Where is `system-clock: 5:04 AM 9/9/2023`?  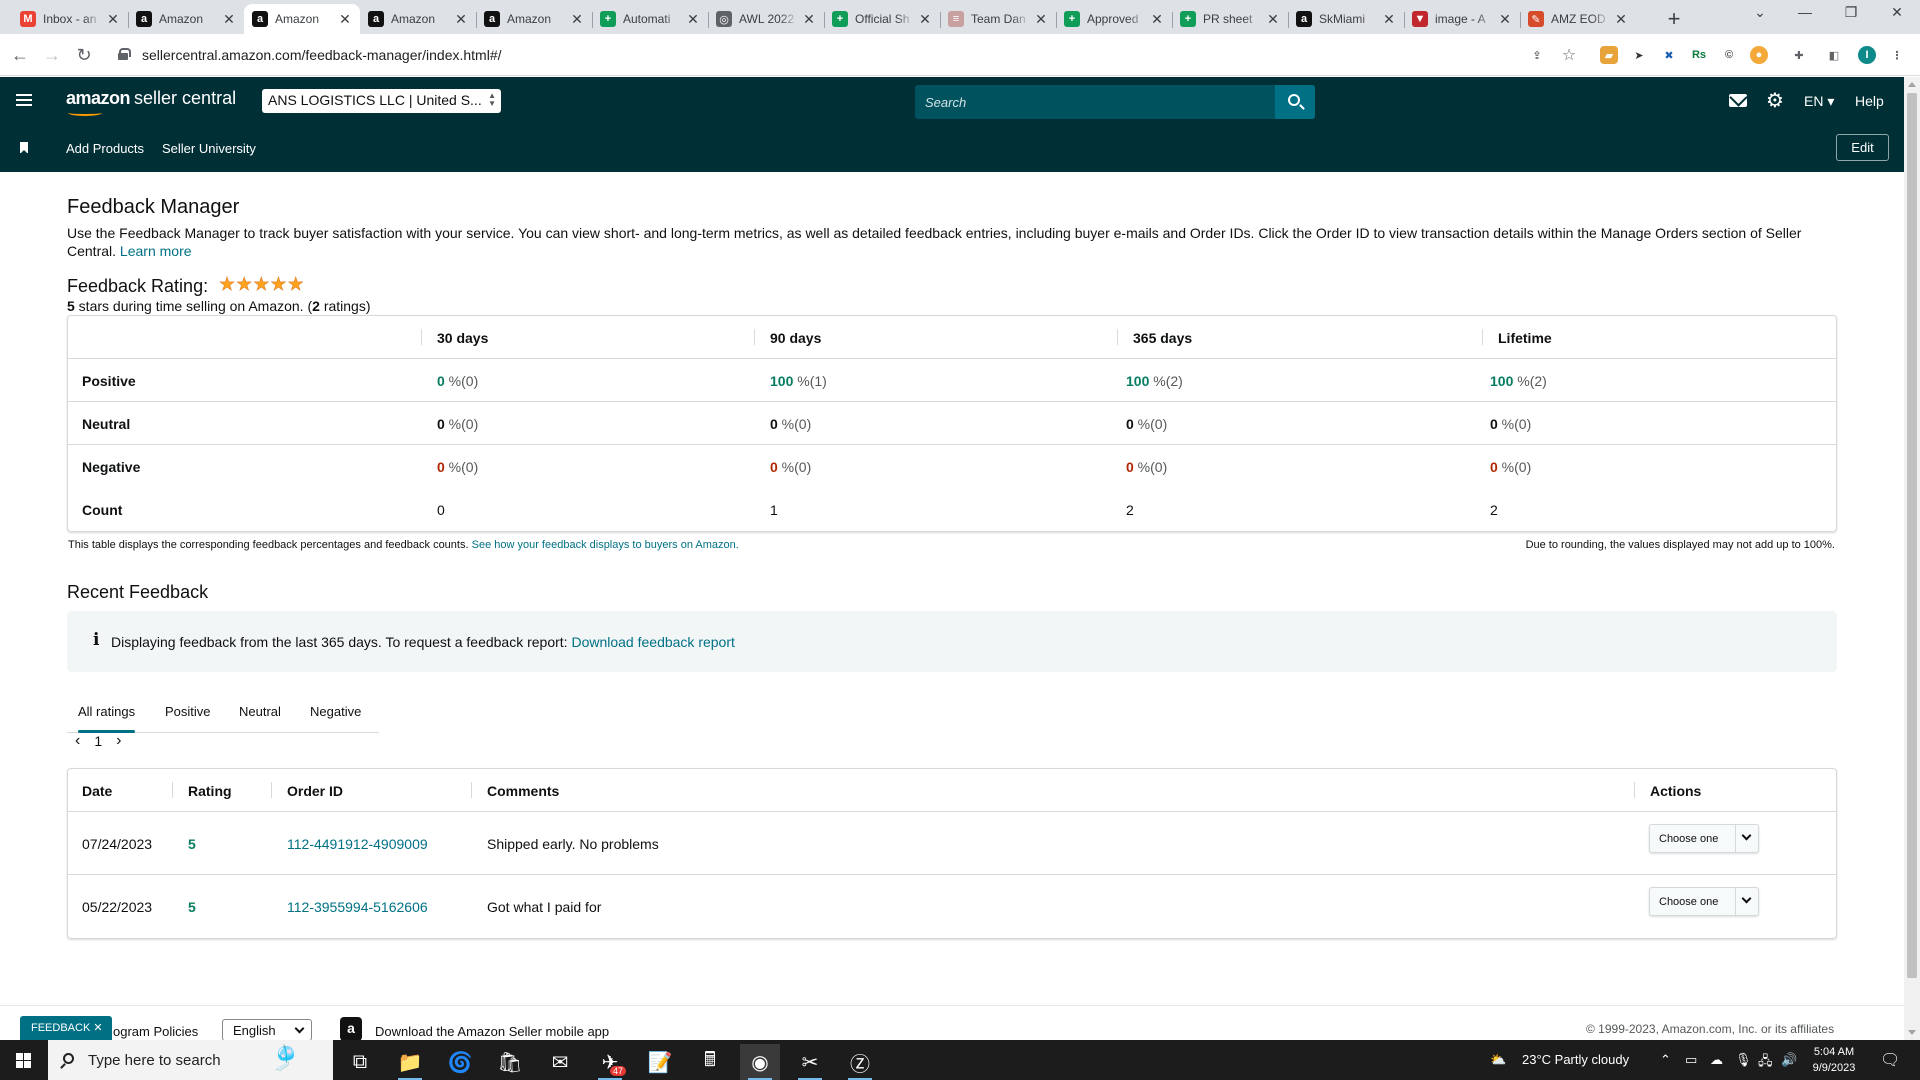 system-clock: 5:04 AM 9/9/2023 is located at coordinates (1834, 1060).